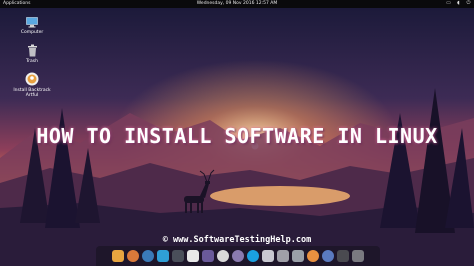 Image resolution: width=474 pixels, height=266 pixels. Describe the element at coordinates (118, 256) in the screenshot. I see `files-icon` at that location.